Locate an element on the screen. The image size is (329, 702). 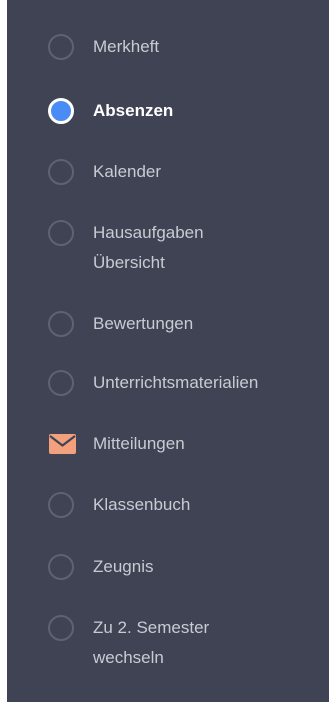
nav-item-label-line2: wechseln is located at coordinates (128, 657).